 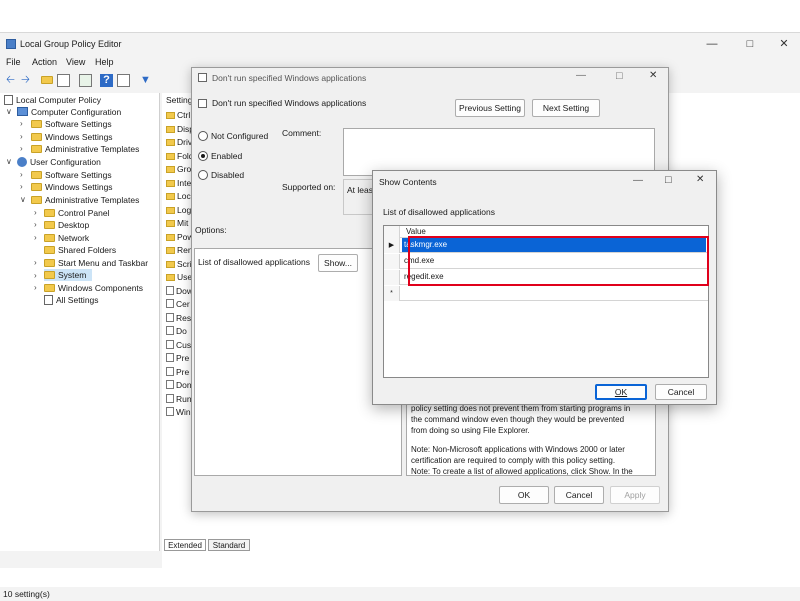 What do you see at coordinates (439, 212) in the screenshot?
I see `show-list-label: List of disallowed applications` at bounding box center [439, 212].